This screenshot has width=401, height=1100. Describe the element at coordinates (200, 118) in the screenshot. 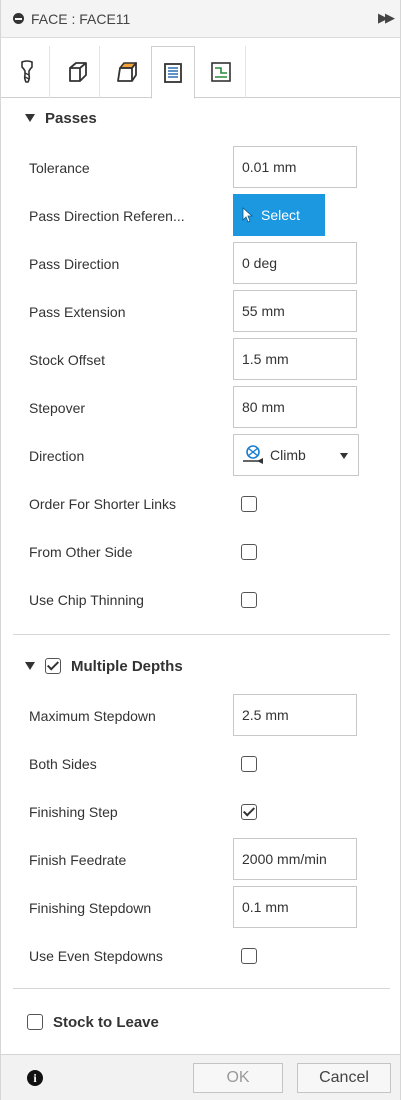

I see `passes-section-header: Passes` at that location.